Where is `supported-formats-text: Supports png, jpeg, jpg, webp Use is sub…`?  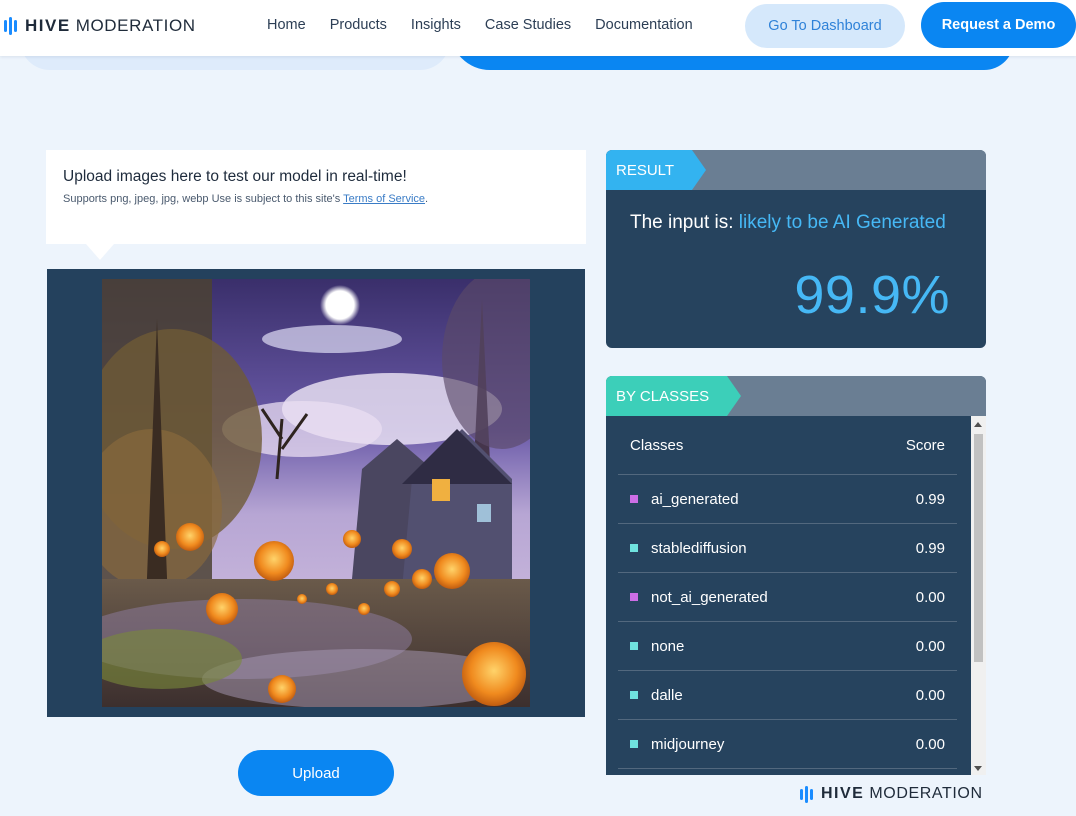 supported-formats-text: Supports png, jpeg, jpg, webp Use is sub… is located at coordinates (203, 199).